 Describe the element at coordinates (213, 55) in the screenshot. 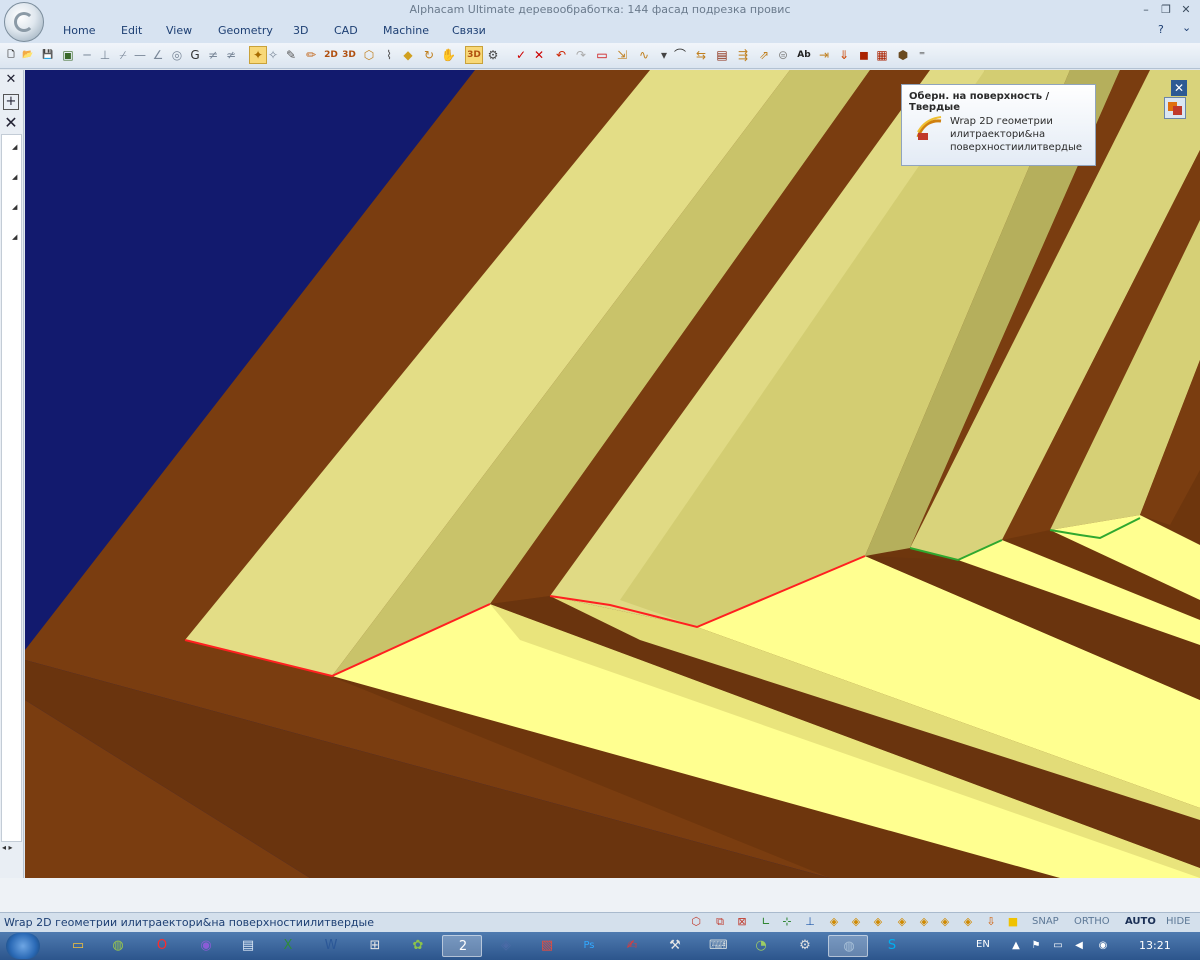

I see `parallel-icon: ≠` at that location.